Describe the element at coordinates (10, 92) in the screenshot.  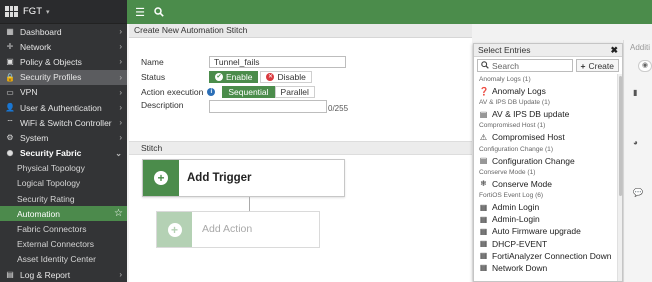
I see `vpn-icon: ▭` at that location.